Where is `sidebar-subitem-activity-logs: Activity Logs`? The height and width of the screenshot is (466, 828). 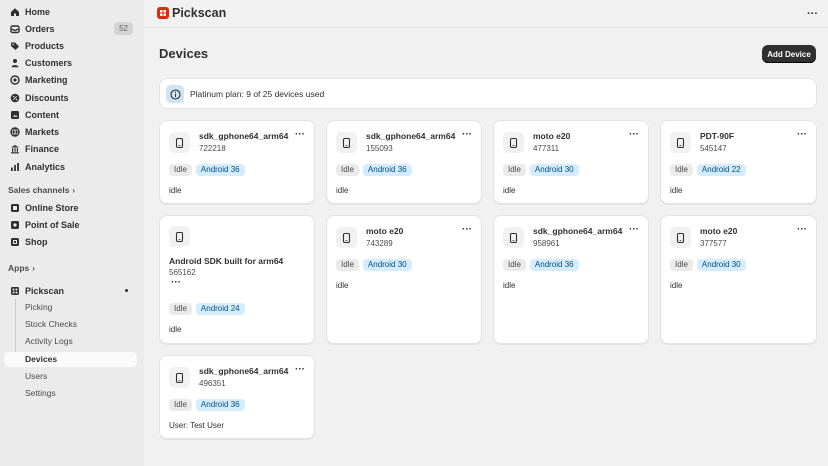
sidebar-subitem-activity-logs: Activity Logs is located at coordinates (70, 341).